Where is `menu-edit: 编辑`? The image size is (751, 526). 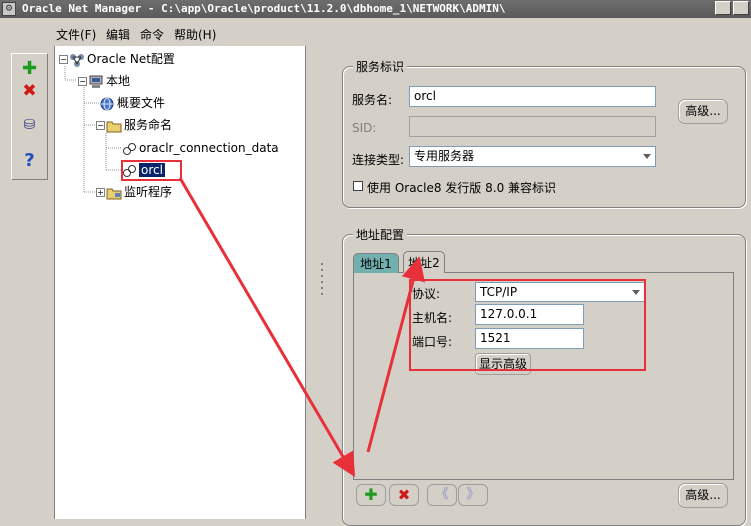
menu-edit: 编辑 is located at coordinates (118, 34).